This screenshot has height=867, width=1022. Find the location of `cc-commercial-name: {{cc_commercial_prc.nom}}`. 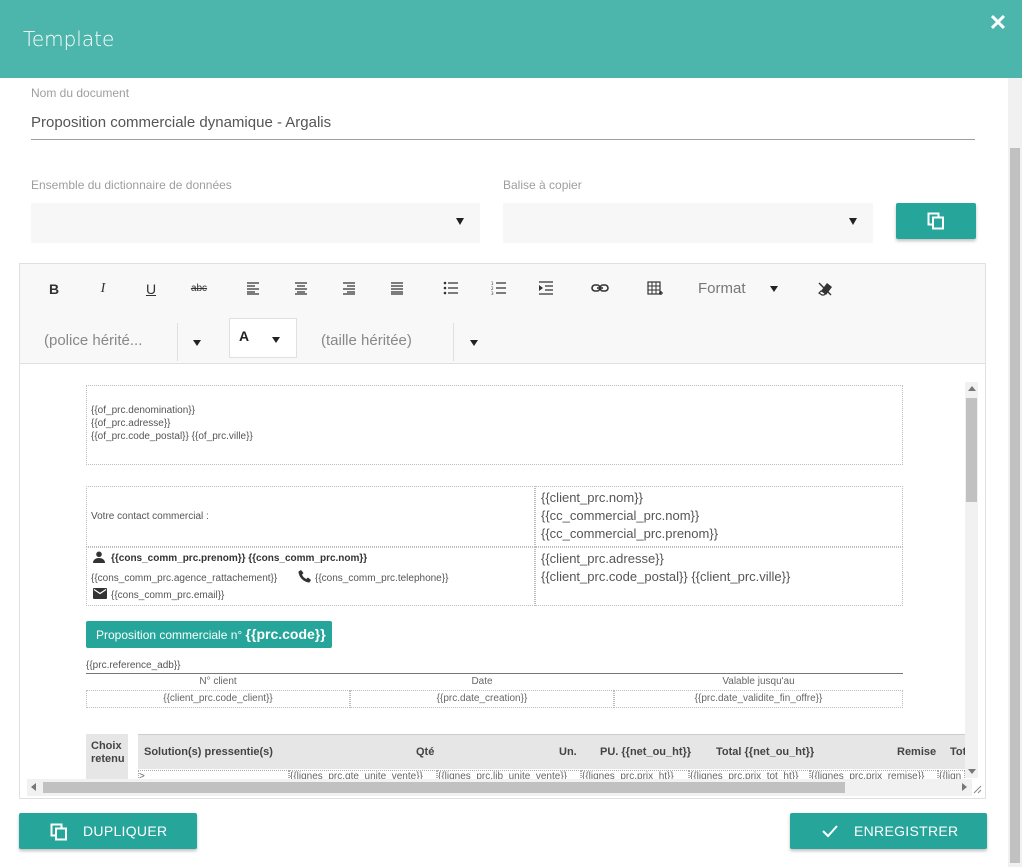

cc-commercial-name: {{cc_commercial_prc.nom}} is located at coordinates (620, 515).